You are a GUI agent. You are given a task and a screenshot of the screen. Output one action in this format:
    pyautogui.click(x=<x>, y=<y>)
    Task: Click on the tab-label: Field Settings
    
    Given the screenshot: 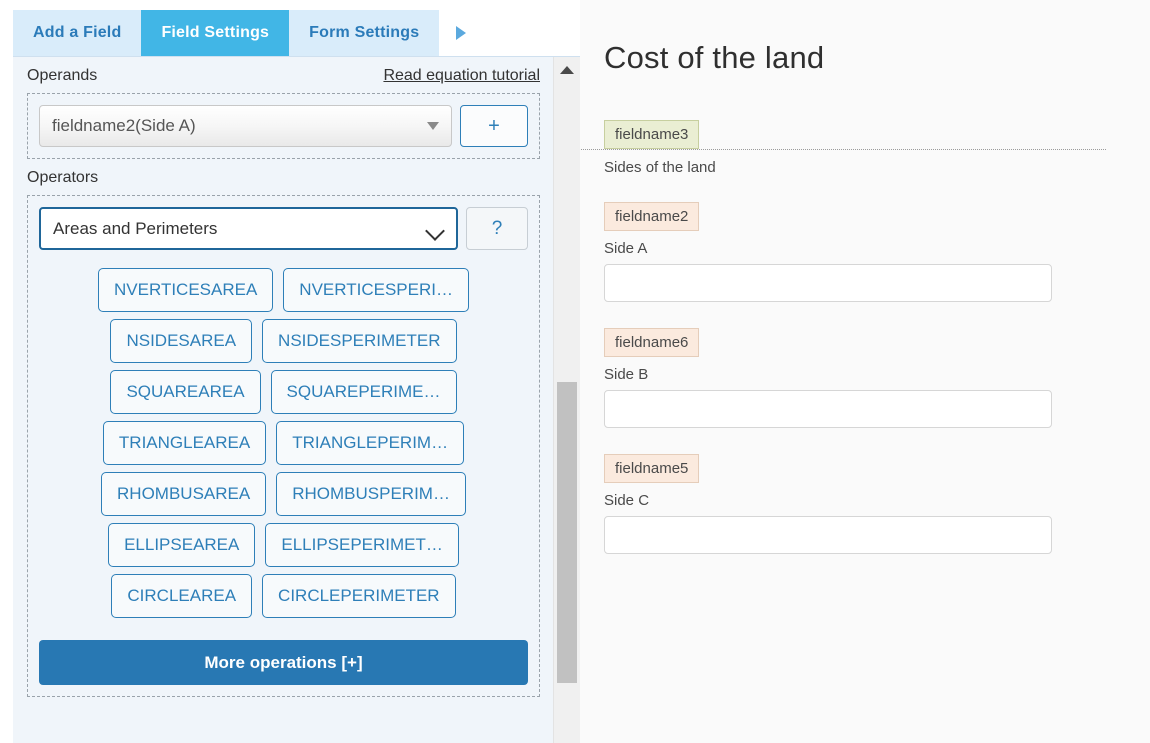 What is the action you would take?
    pyautogui.click(x=215, y=32)
    